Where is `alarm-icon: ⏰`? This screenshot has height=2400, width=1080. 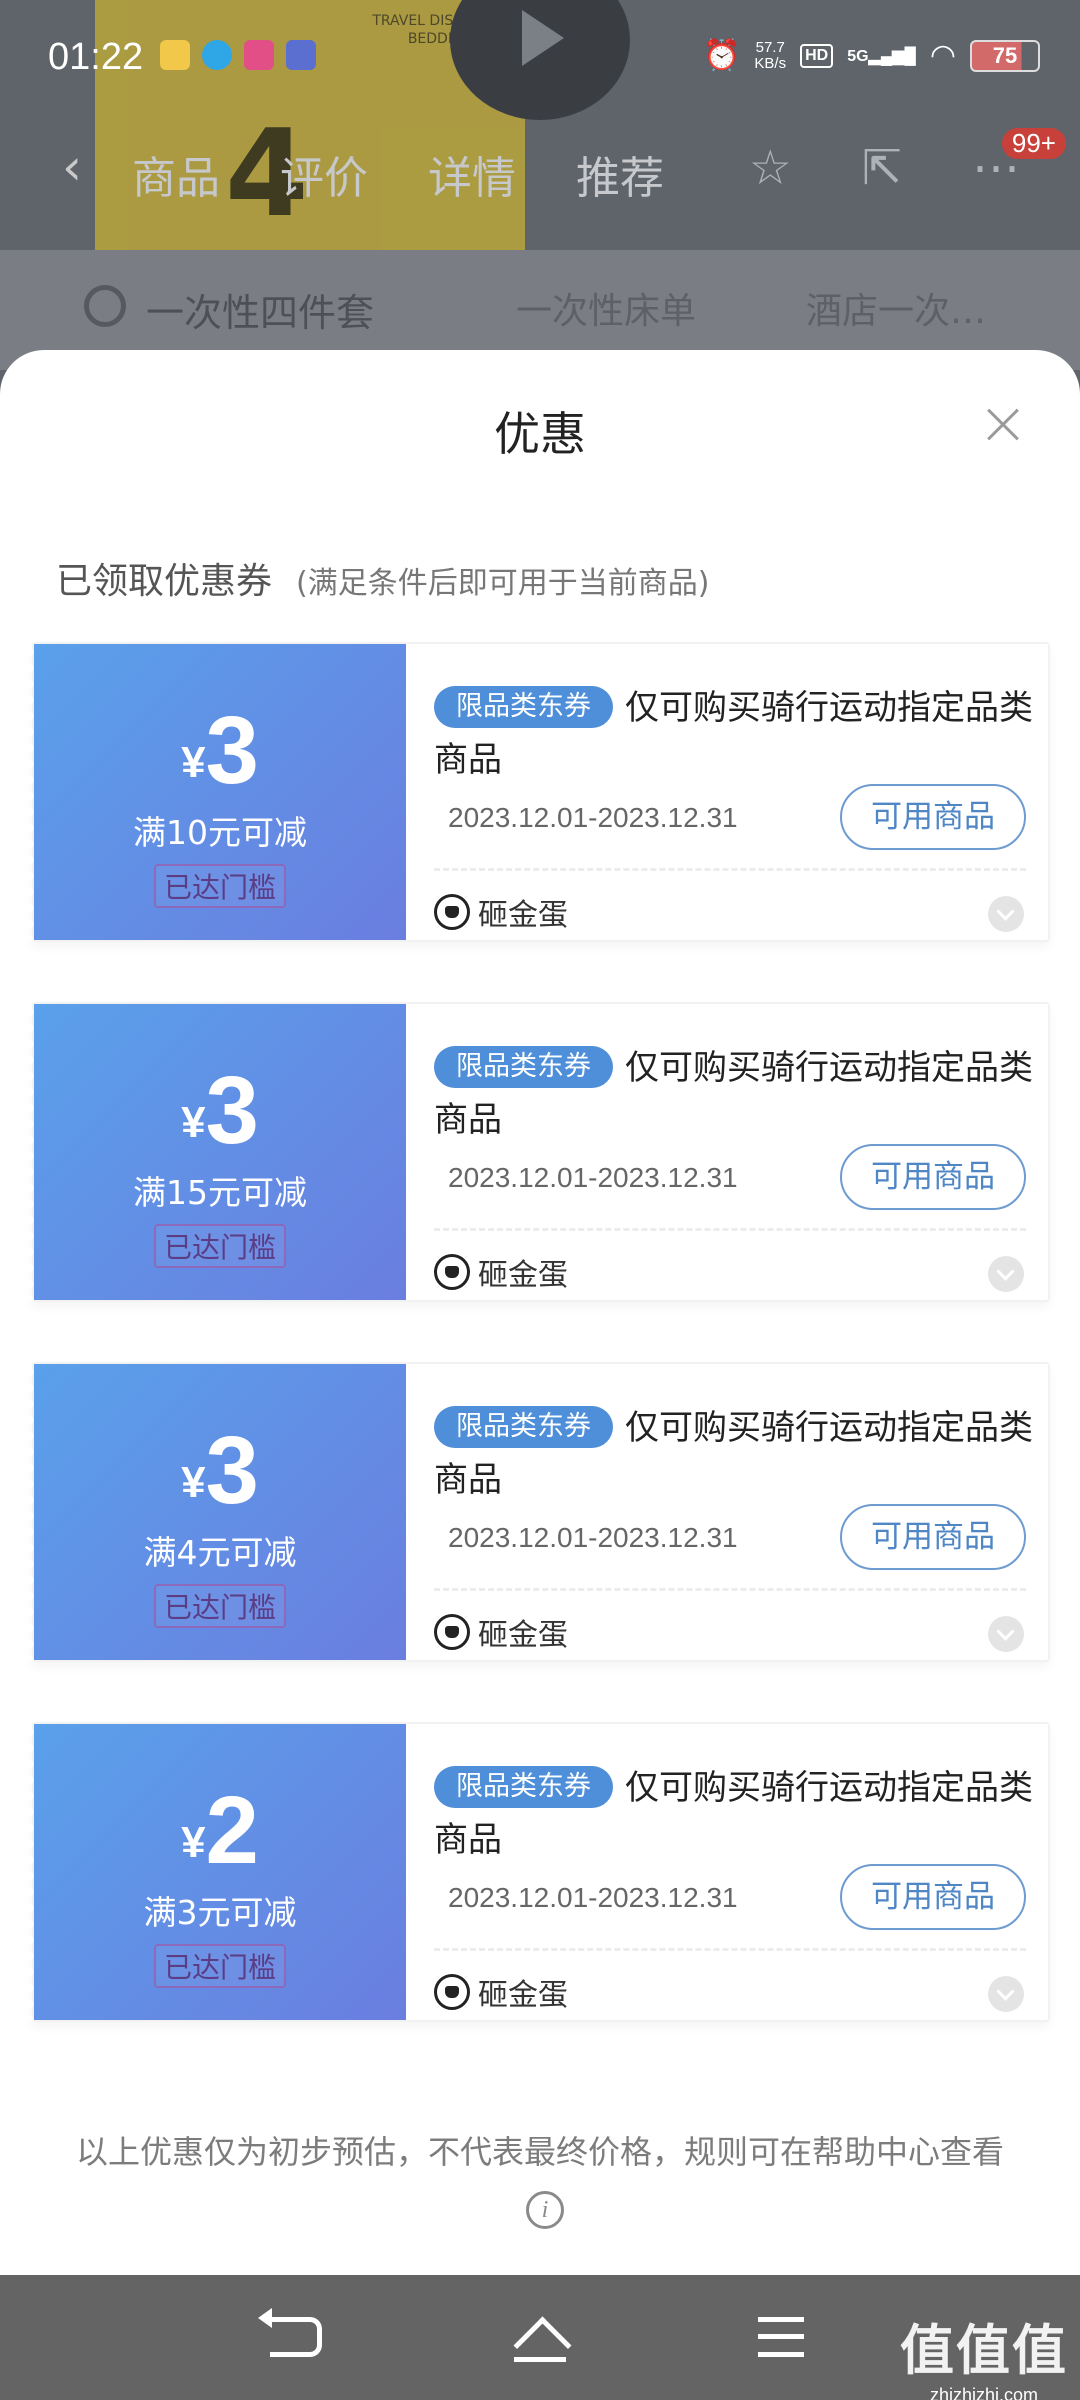 alarm-icon: ⏰ is located at coordinates (722, 55).